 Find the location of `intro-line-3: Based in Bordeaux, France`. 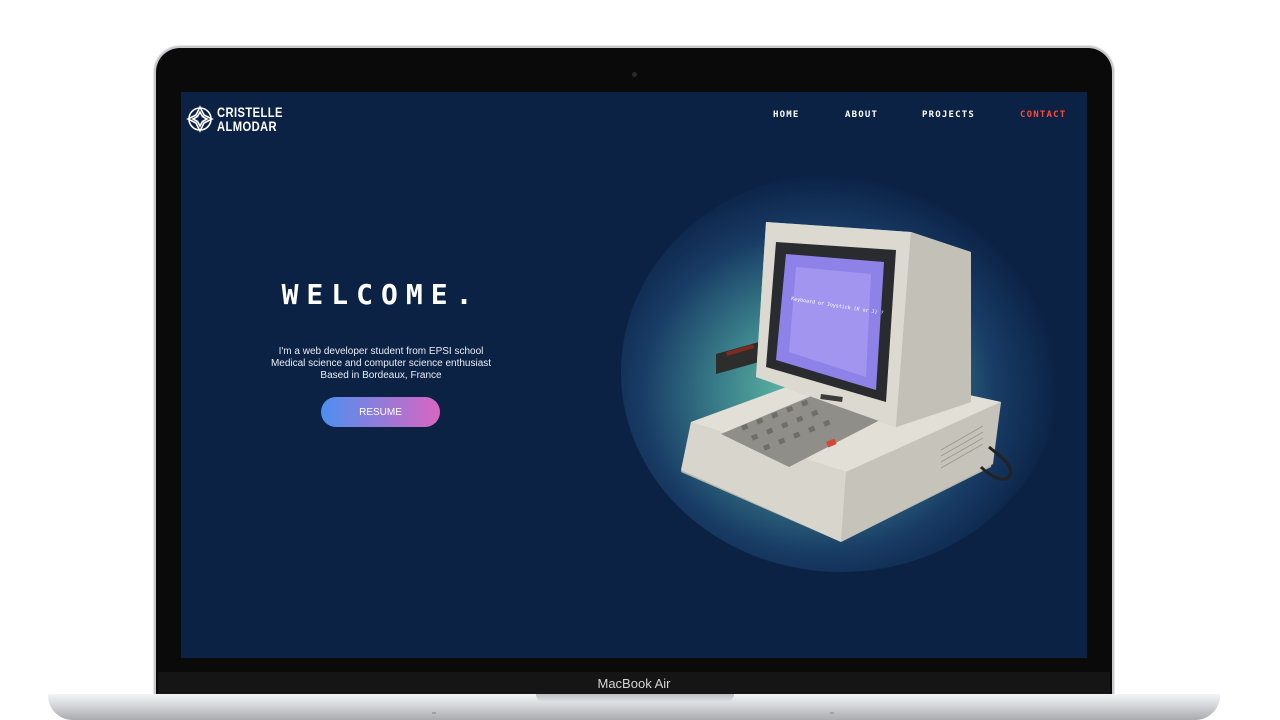

intro-line-3: Based in Bordeaux, France is located at coordinates (381, 375).